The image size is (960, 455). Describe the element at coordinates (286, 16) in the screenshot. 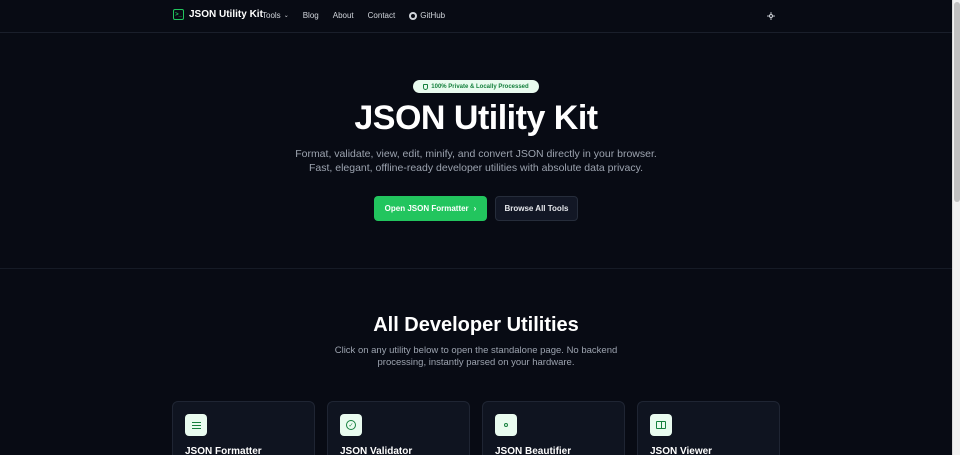

I see `chevron-down-icon: ⌄` at that location.